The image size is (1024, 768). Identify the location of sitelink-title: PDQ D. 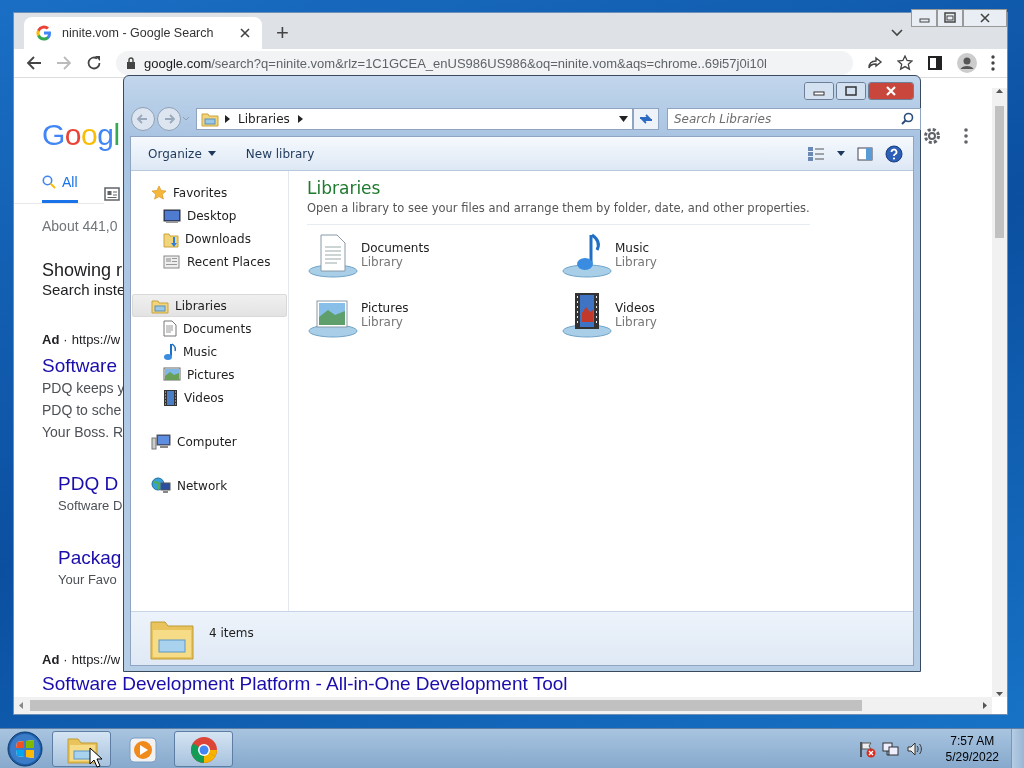
(88, 484).